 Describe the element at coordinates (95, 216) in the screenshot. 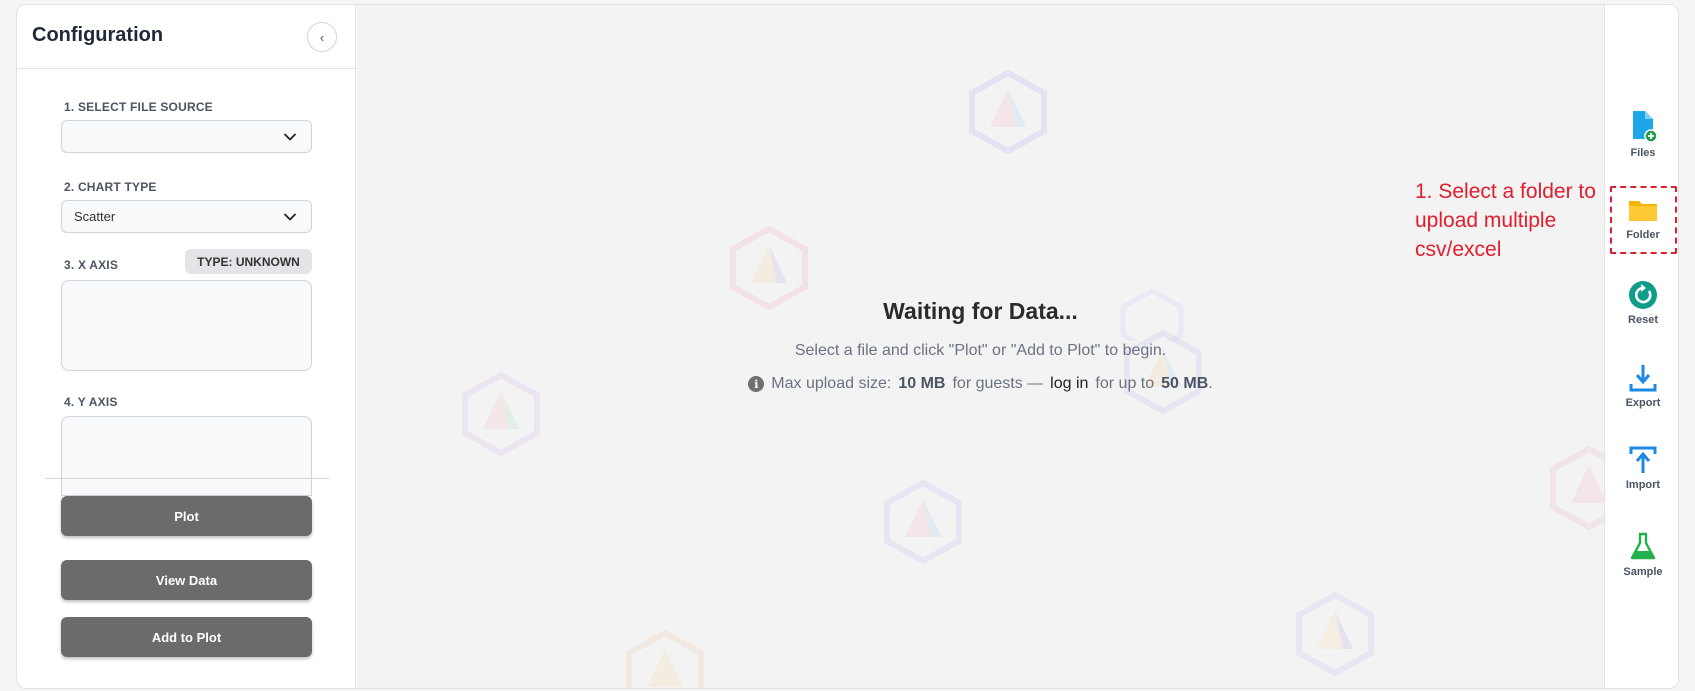

I see `chart-type-value: Scatter` at that location.